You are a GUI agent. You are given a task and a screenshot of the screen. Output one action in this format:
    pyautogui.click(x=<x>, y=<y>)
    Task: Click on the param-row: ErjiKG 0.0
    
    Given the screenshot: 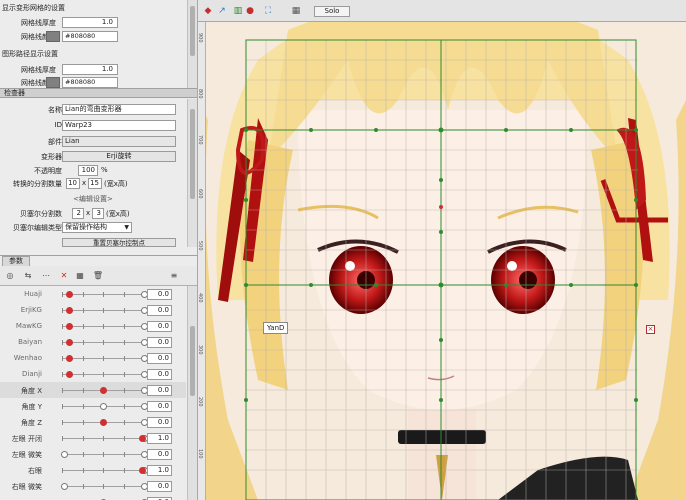 What is the action you would take?
    pyautogui.click(x=93, y=310)
    